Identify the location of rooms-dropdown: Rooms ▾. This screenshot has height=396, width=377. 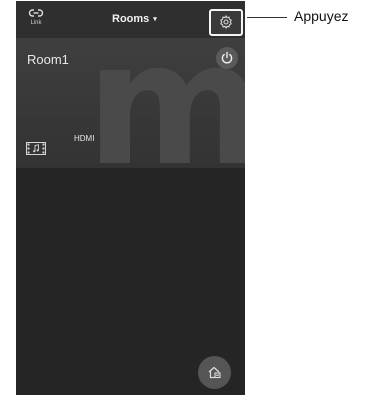
(134, 19).